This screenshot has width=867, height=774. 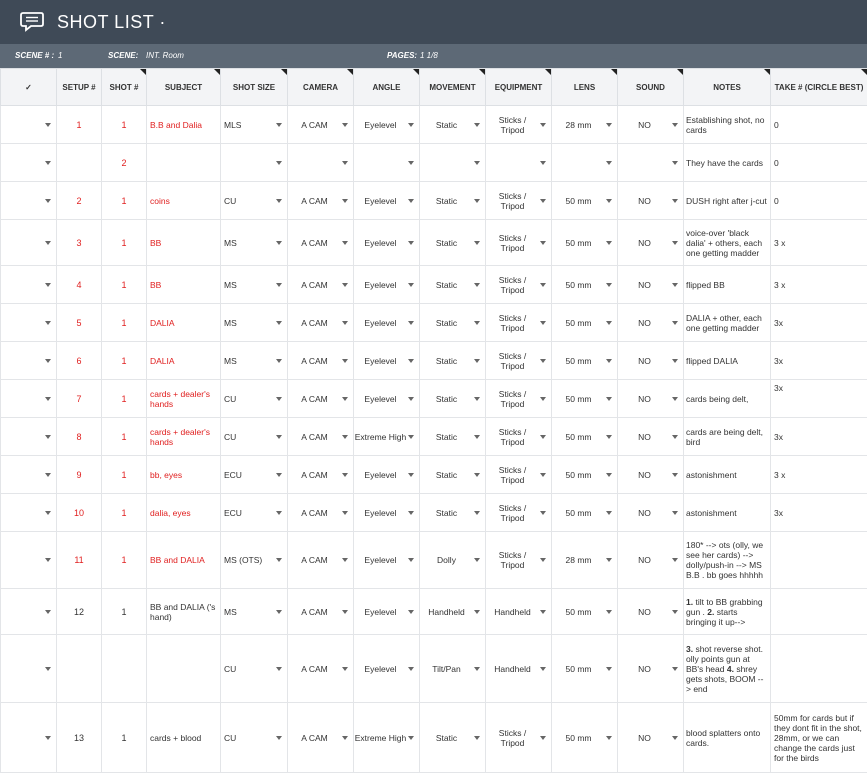 What do you see at coordinates (183, 474) in the screenshot?
I see `subject-cell: bb, eyes` at bounding box center [183, 474].